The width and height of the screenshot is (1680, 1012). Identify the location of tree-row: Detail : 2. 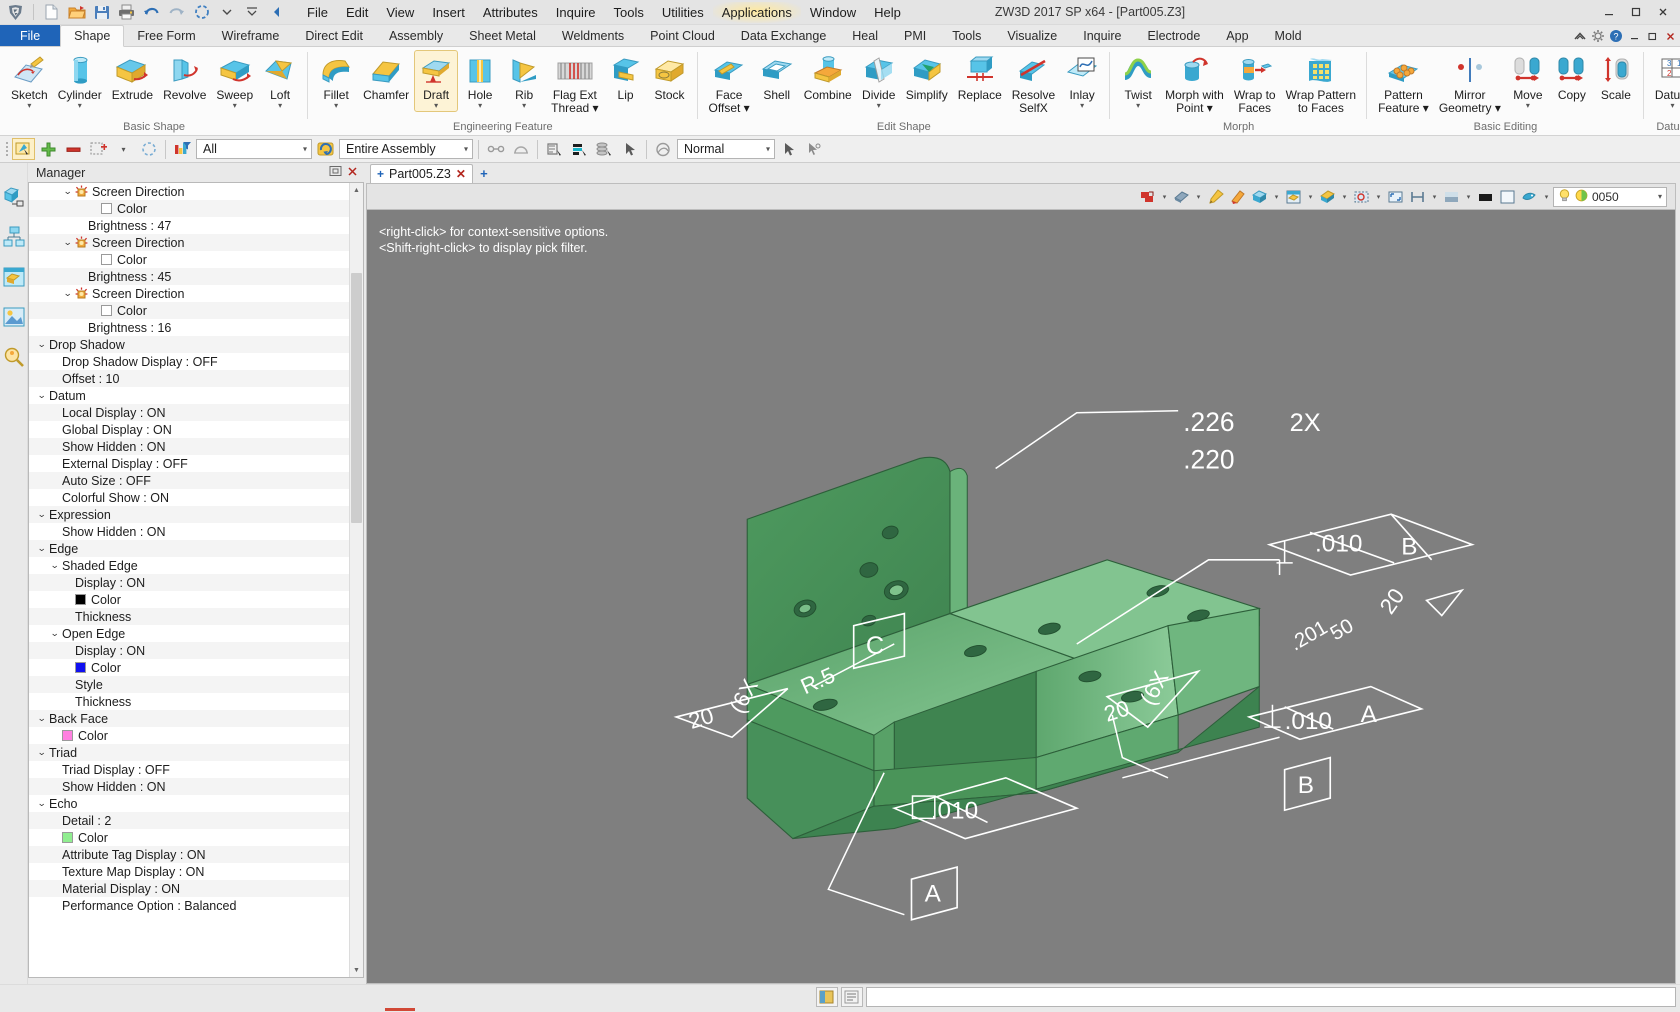
(196, 820).